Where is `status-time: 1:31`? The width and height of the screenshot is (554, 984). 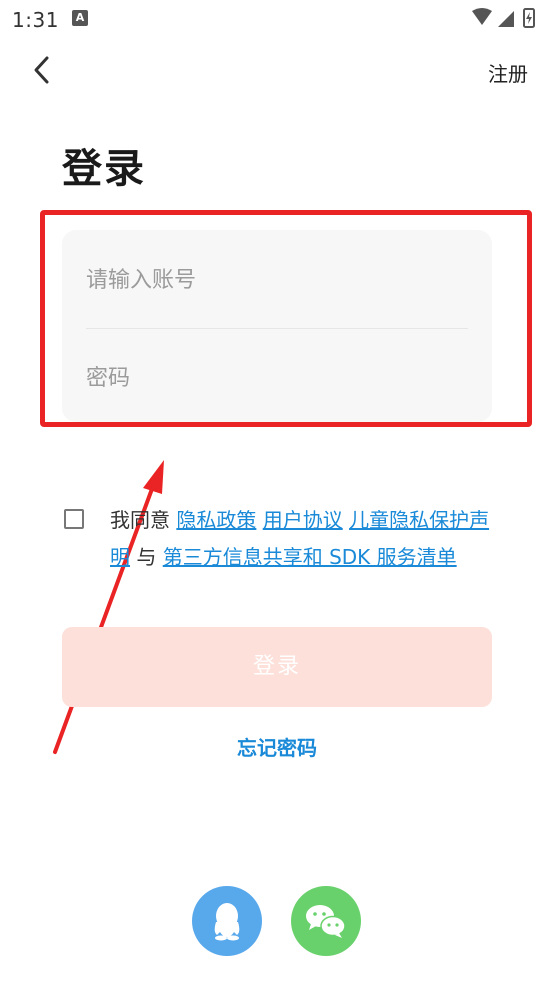
status-time: 1:31 is located at coordinates (35, 20).